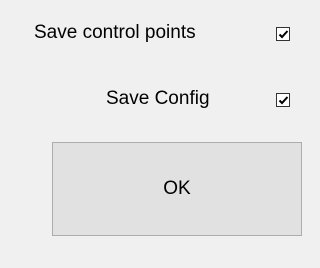  I want to click on save-control-points-checkbox, so click(283, 34).